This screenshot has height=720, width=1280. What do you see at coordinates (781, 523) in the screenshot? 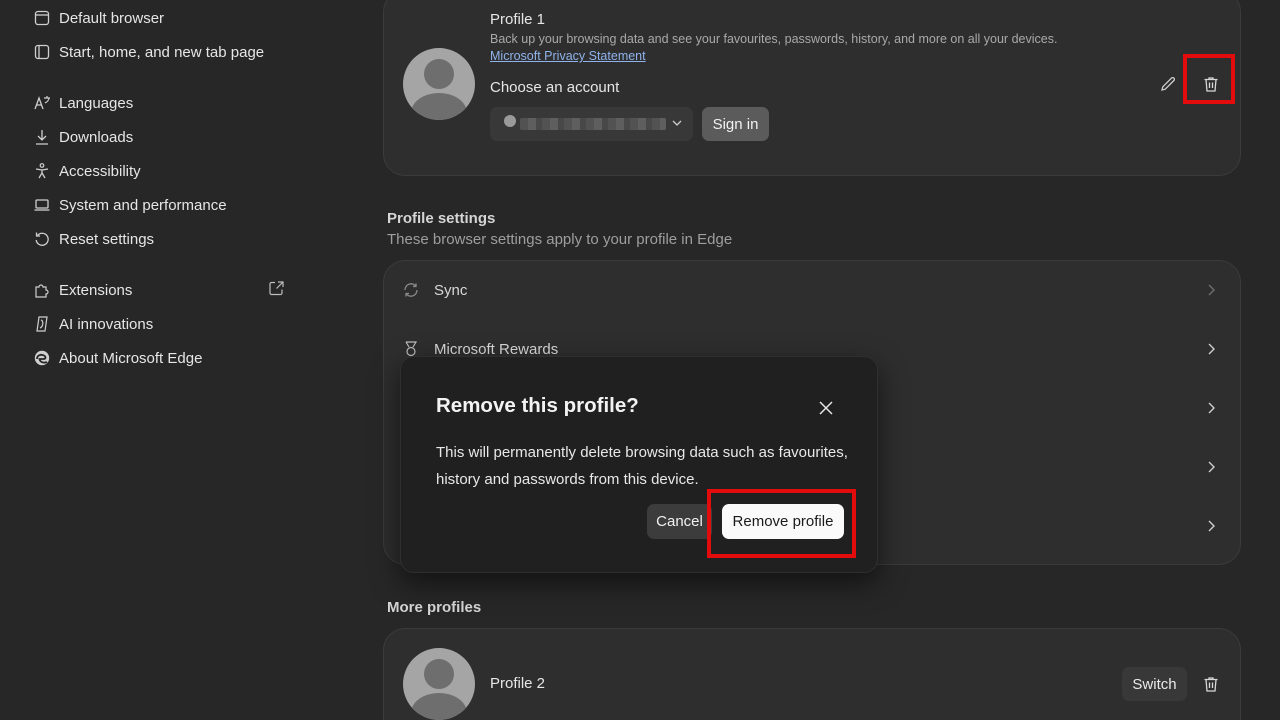
I see `highlight-remove-button` at bounding box center [781, 523].